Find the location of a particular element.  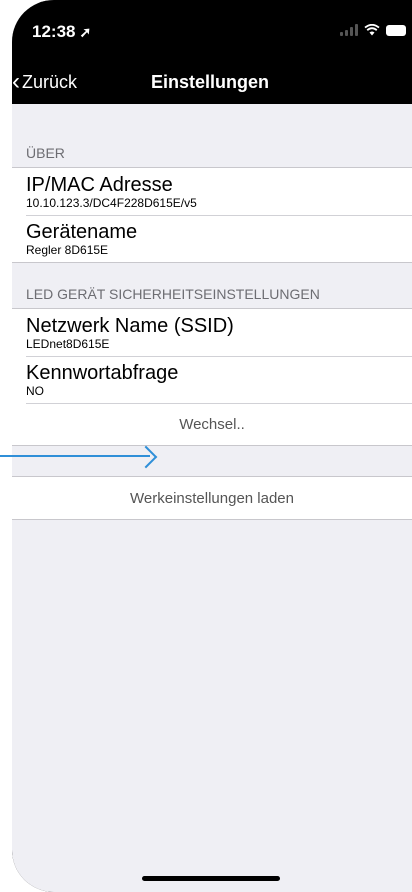

navigation-bar: ‹ Zurück Einstellungen is located at coordinates (212, 84).